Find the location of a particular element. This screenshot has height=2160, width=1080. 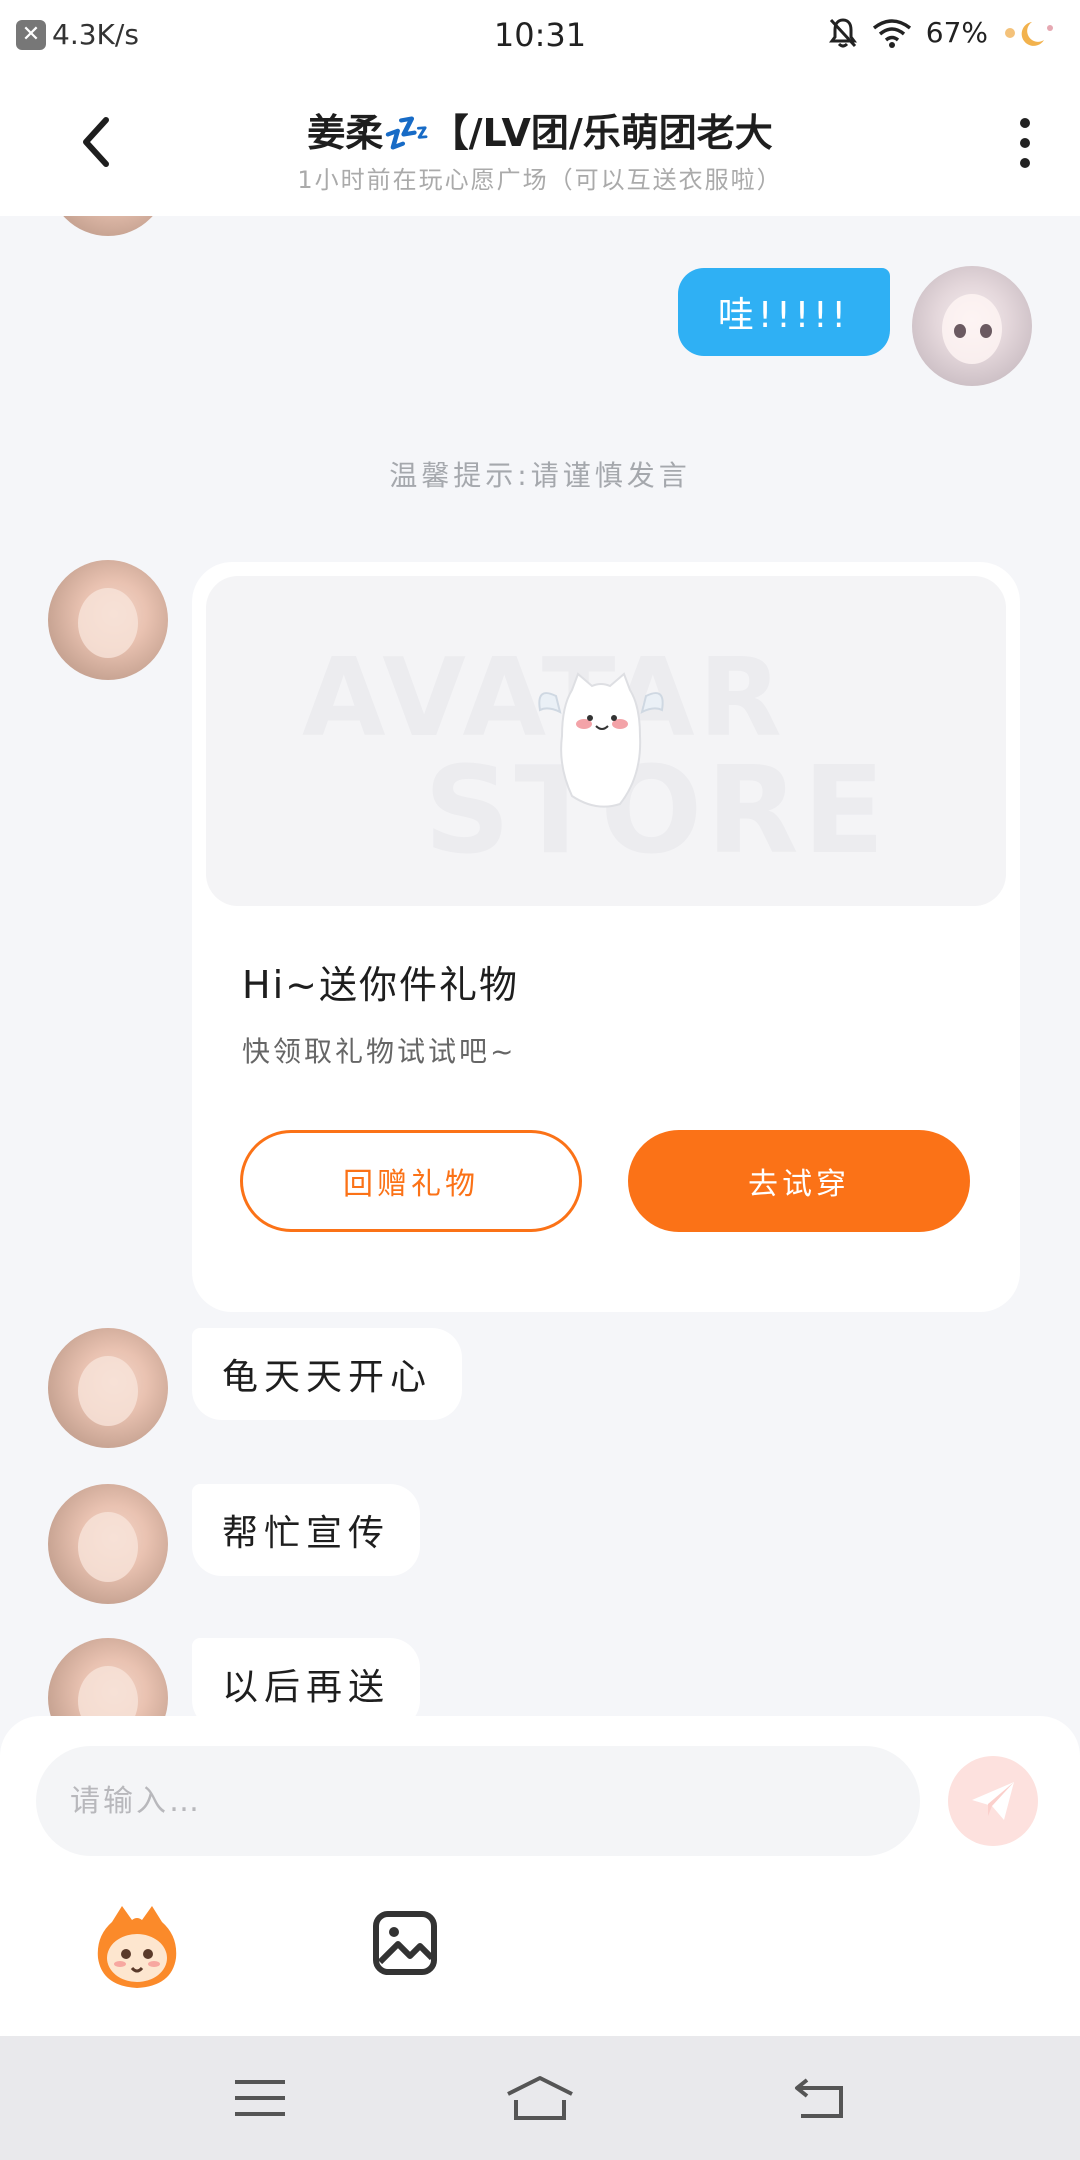

return-gift-button: 回赠礼物 is located at coordinates (411, 1181).